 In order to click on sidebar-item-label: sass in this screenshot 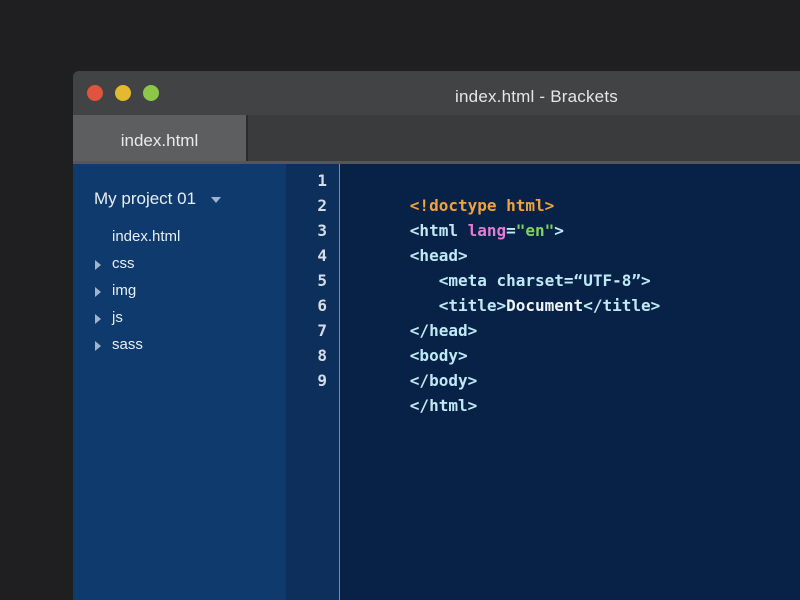, I will do `click(127, 344)`.